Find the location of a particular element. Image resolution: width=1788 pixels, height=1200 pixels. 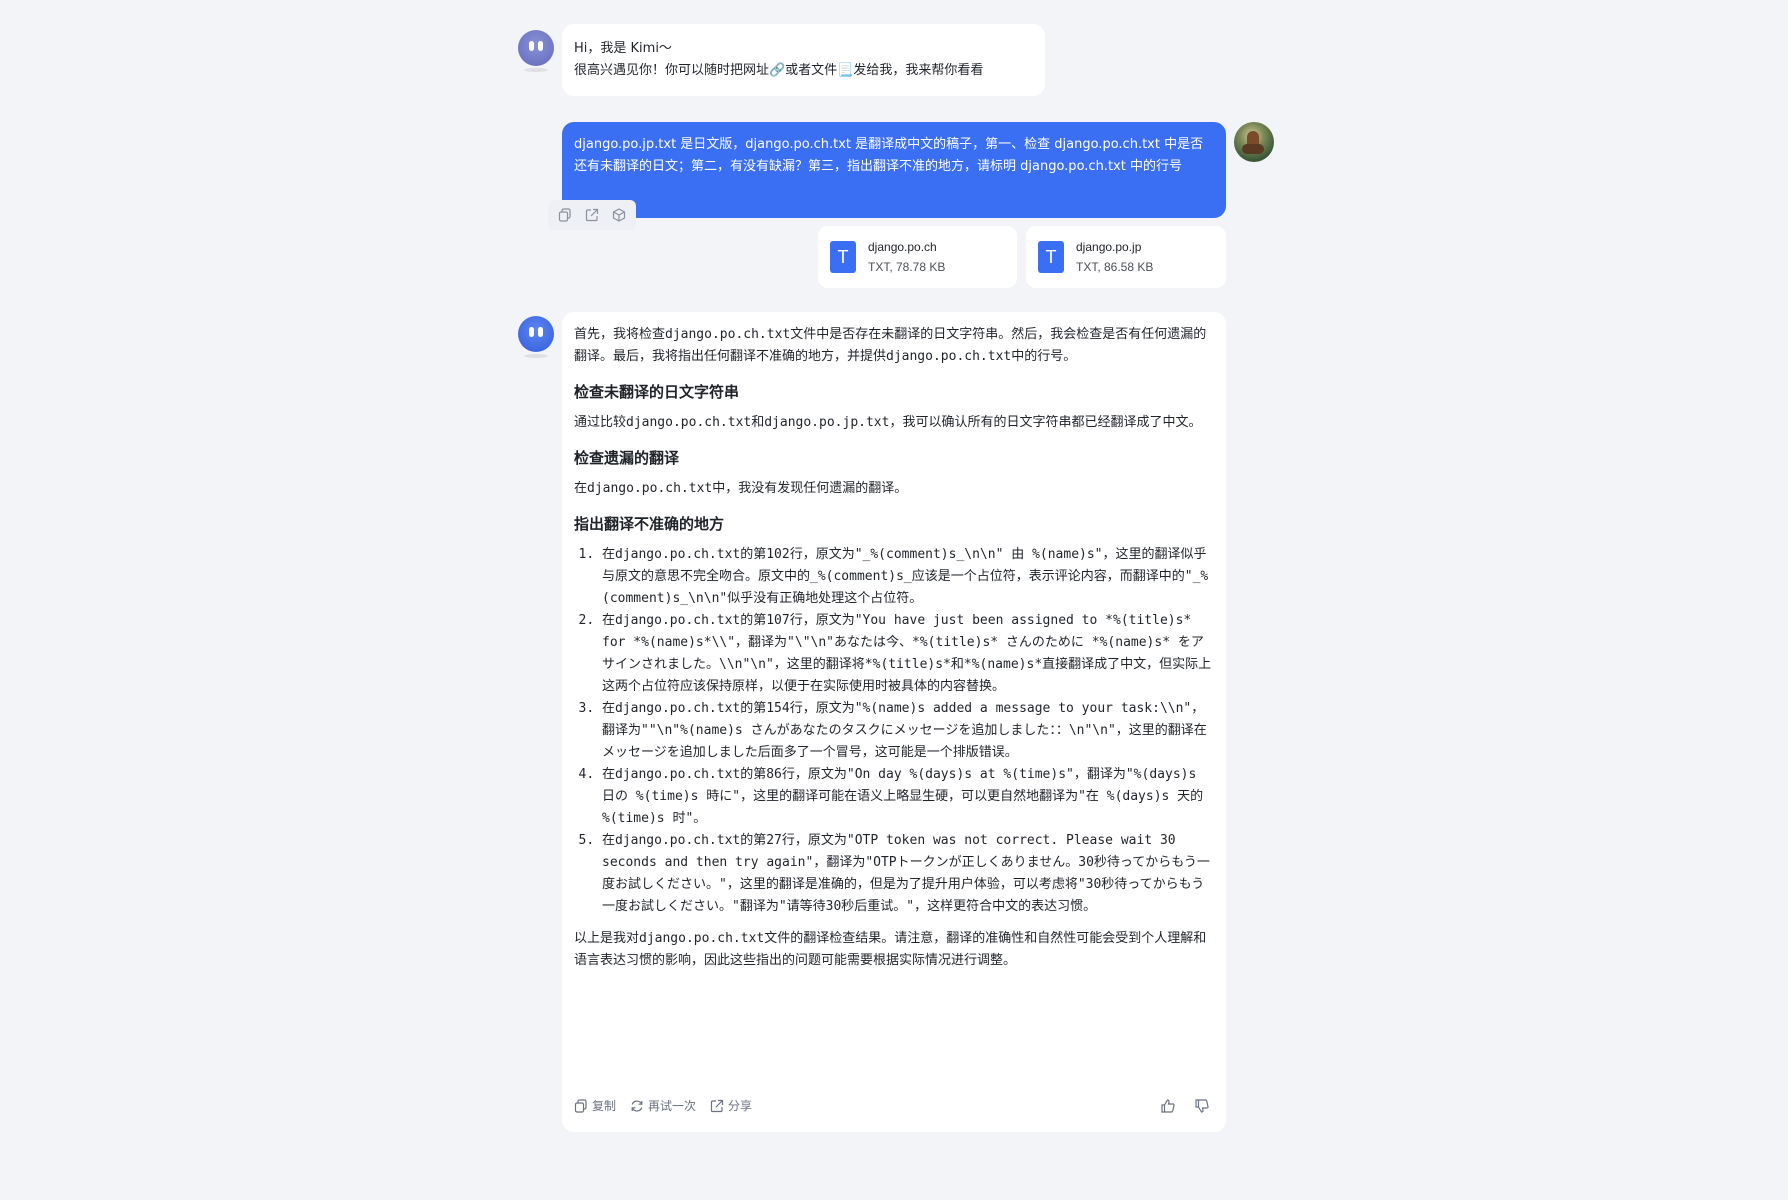

attachment-card: T django.po.ch TXT, 78.78 KB is located at coordinates (917, 257).